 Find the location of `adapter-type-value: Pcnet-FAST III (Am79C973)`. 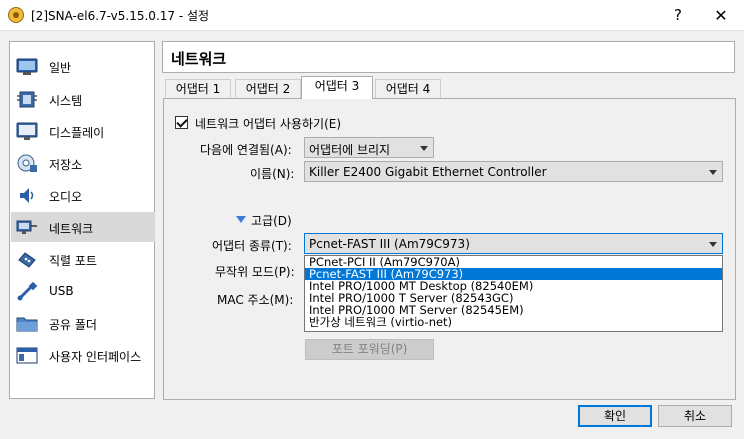

adapter-type-value: Pcnet-FAST III (Am79C973) is located at coordinates (389, 244).